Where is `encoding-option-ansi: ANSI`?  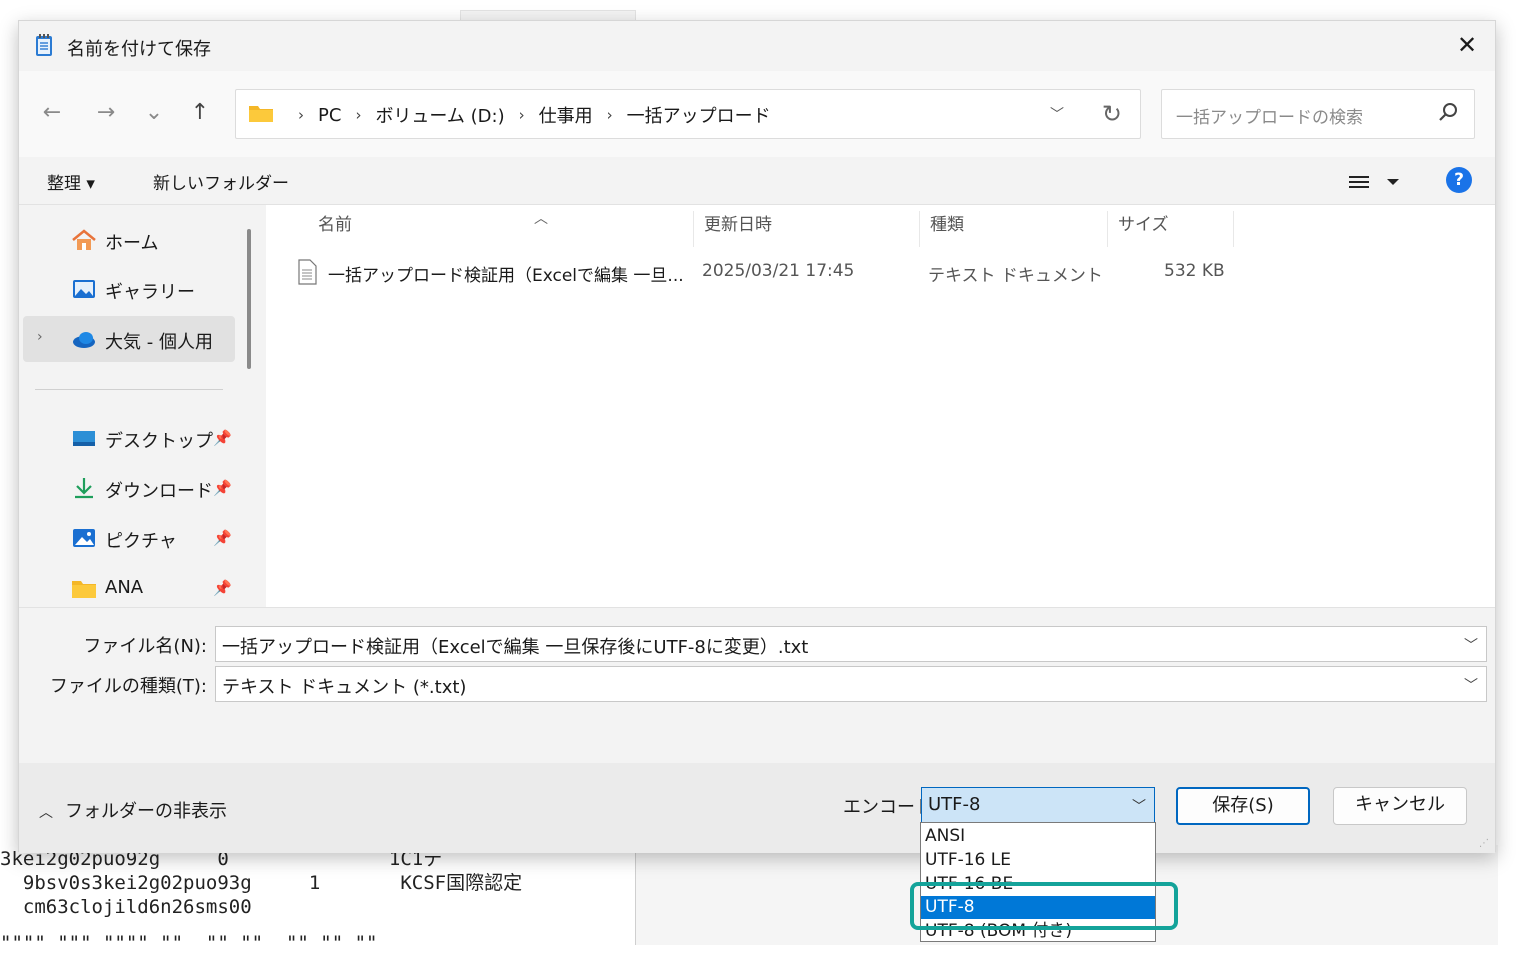
encoding-option-ansi: ANSI is located at coordinates (1038, 836).